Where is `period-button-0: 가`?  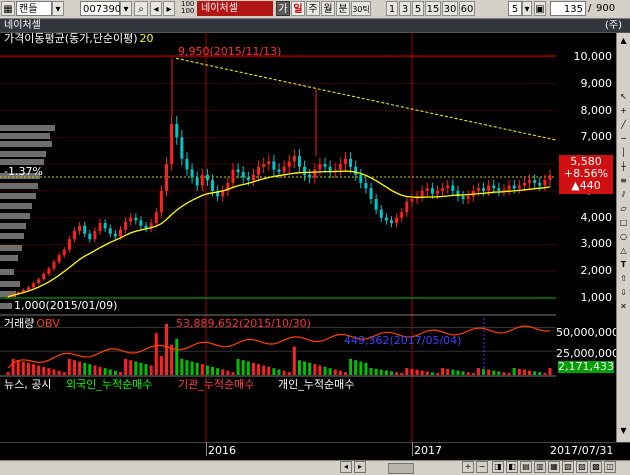
period-button-0: 가 is located at coordinates (283, 8).